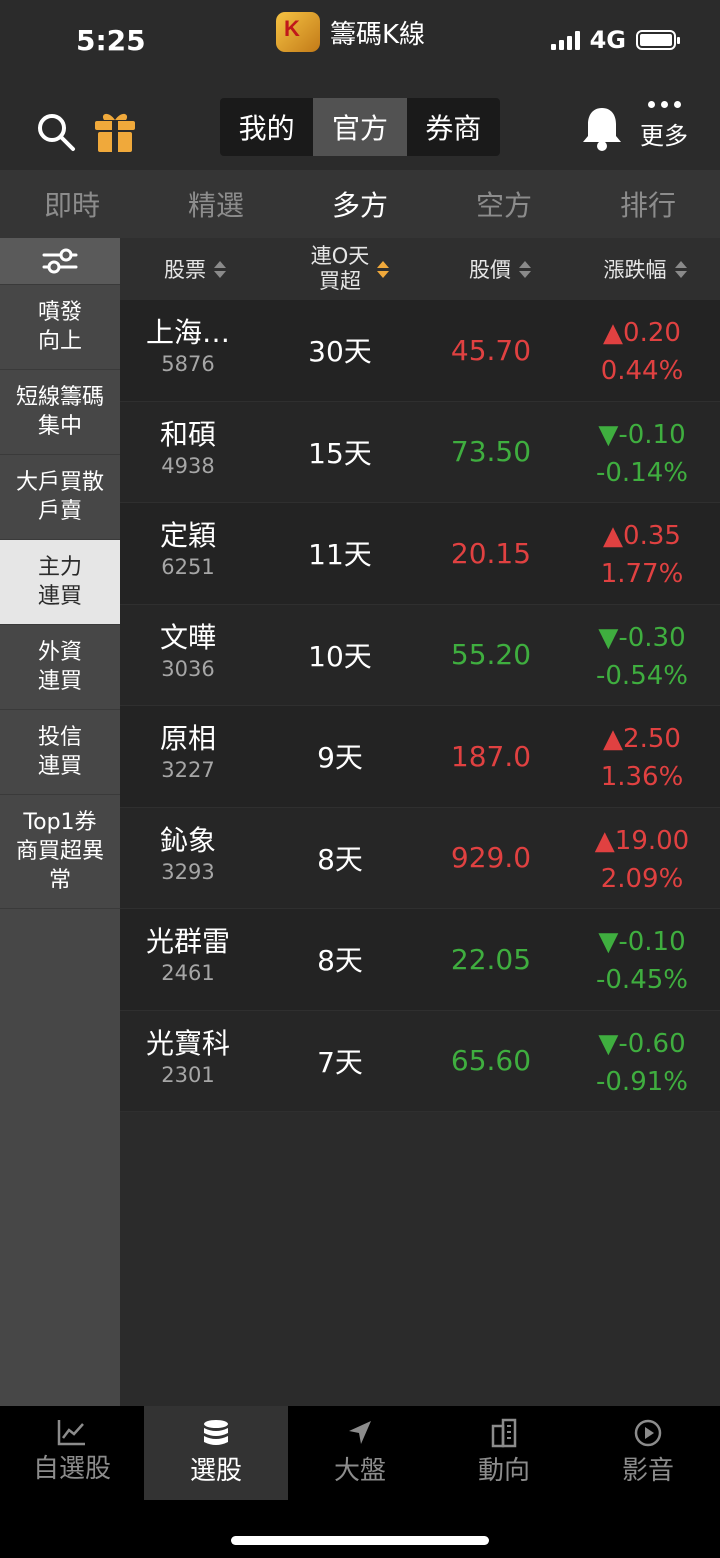  I want to click on stock-name-cell: 定穎 6251, so click(188, 550).